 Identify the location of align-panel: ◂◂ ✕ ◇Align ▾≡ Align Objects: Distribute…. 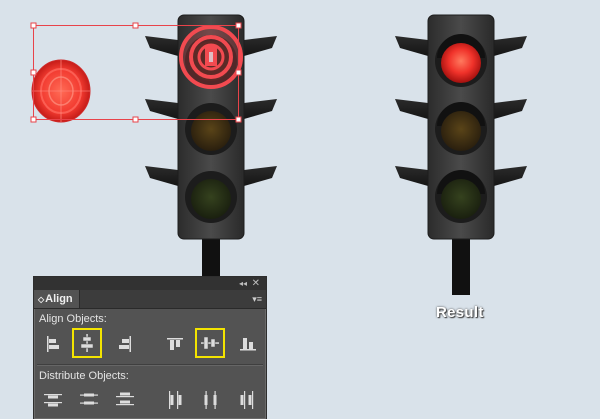
(150, 347).